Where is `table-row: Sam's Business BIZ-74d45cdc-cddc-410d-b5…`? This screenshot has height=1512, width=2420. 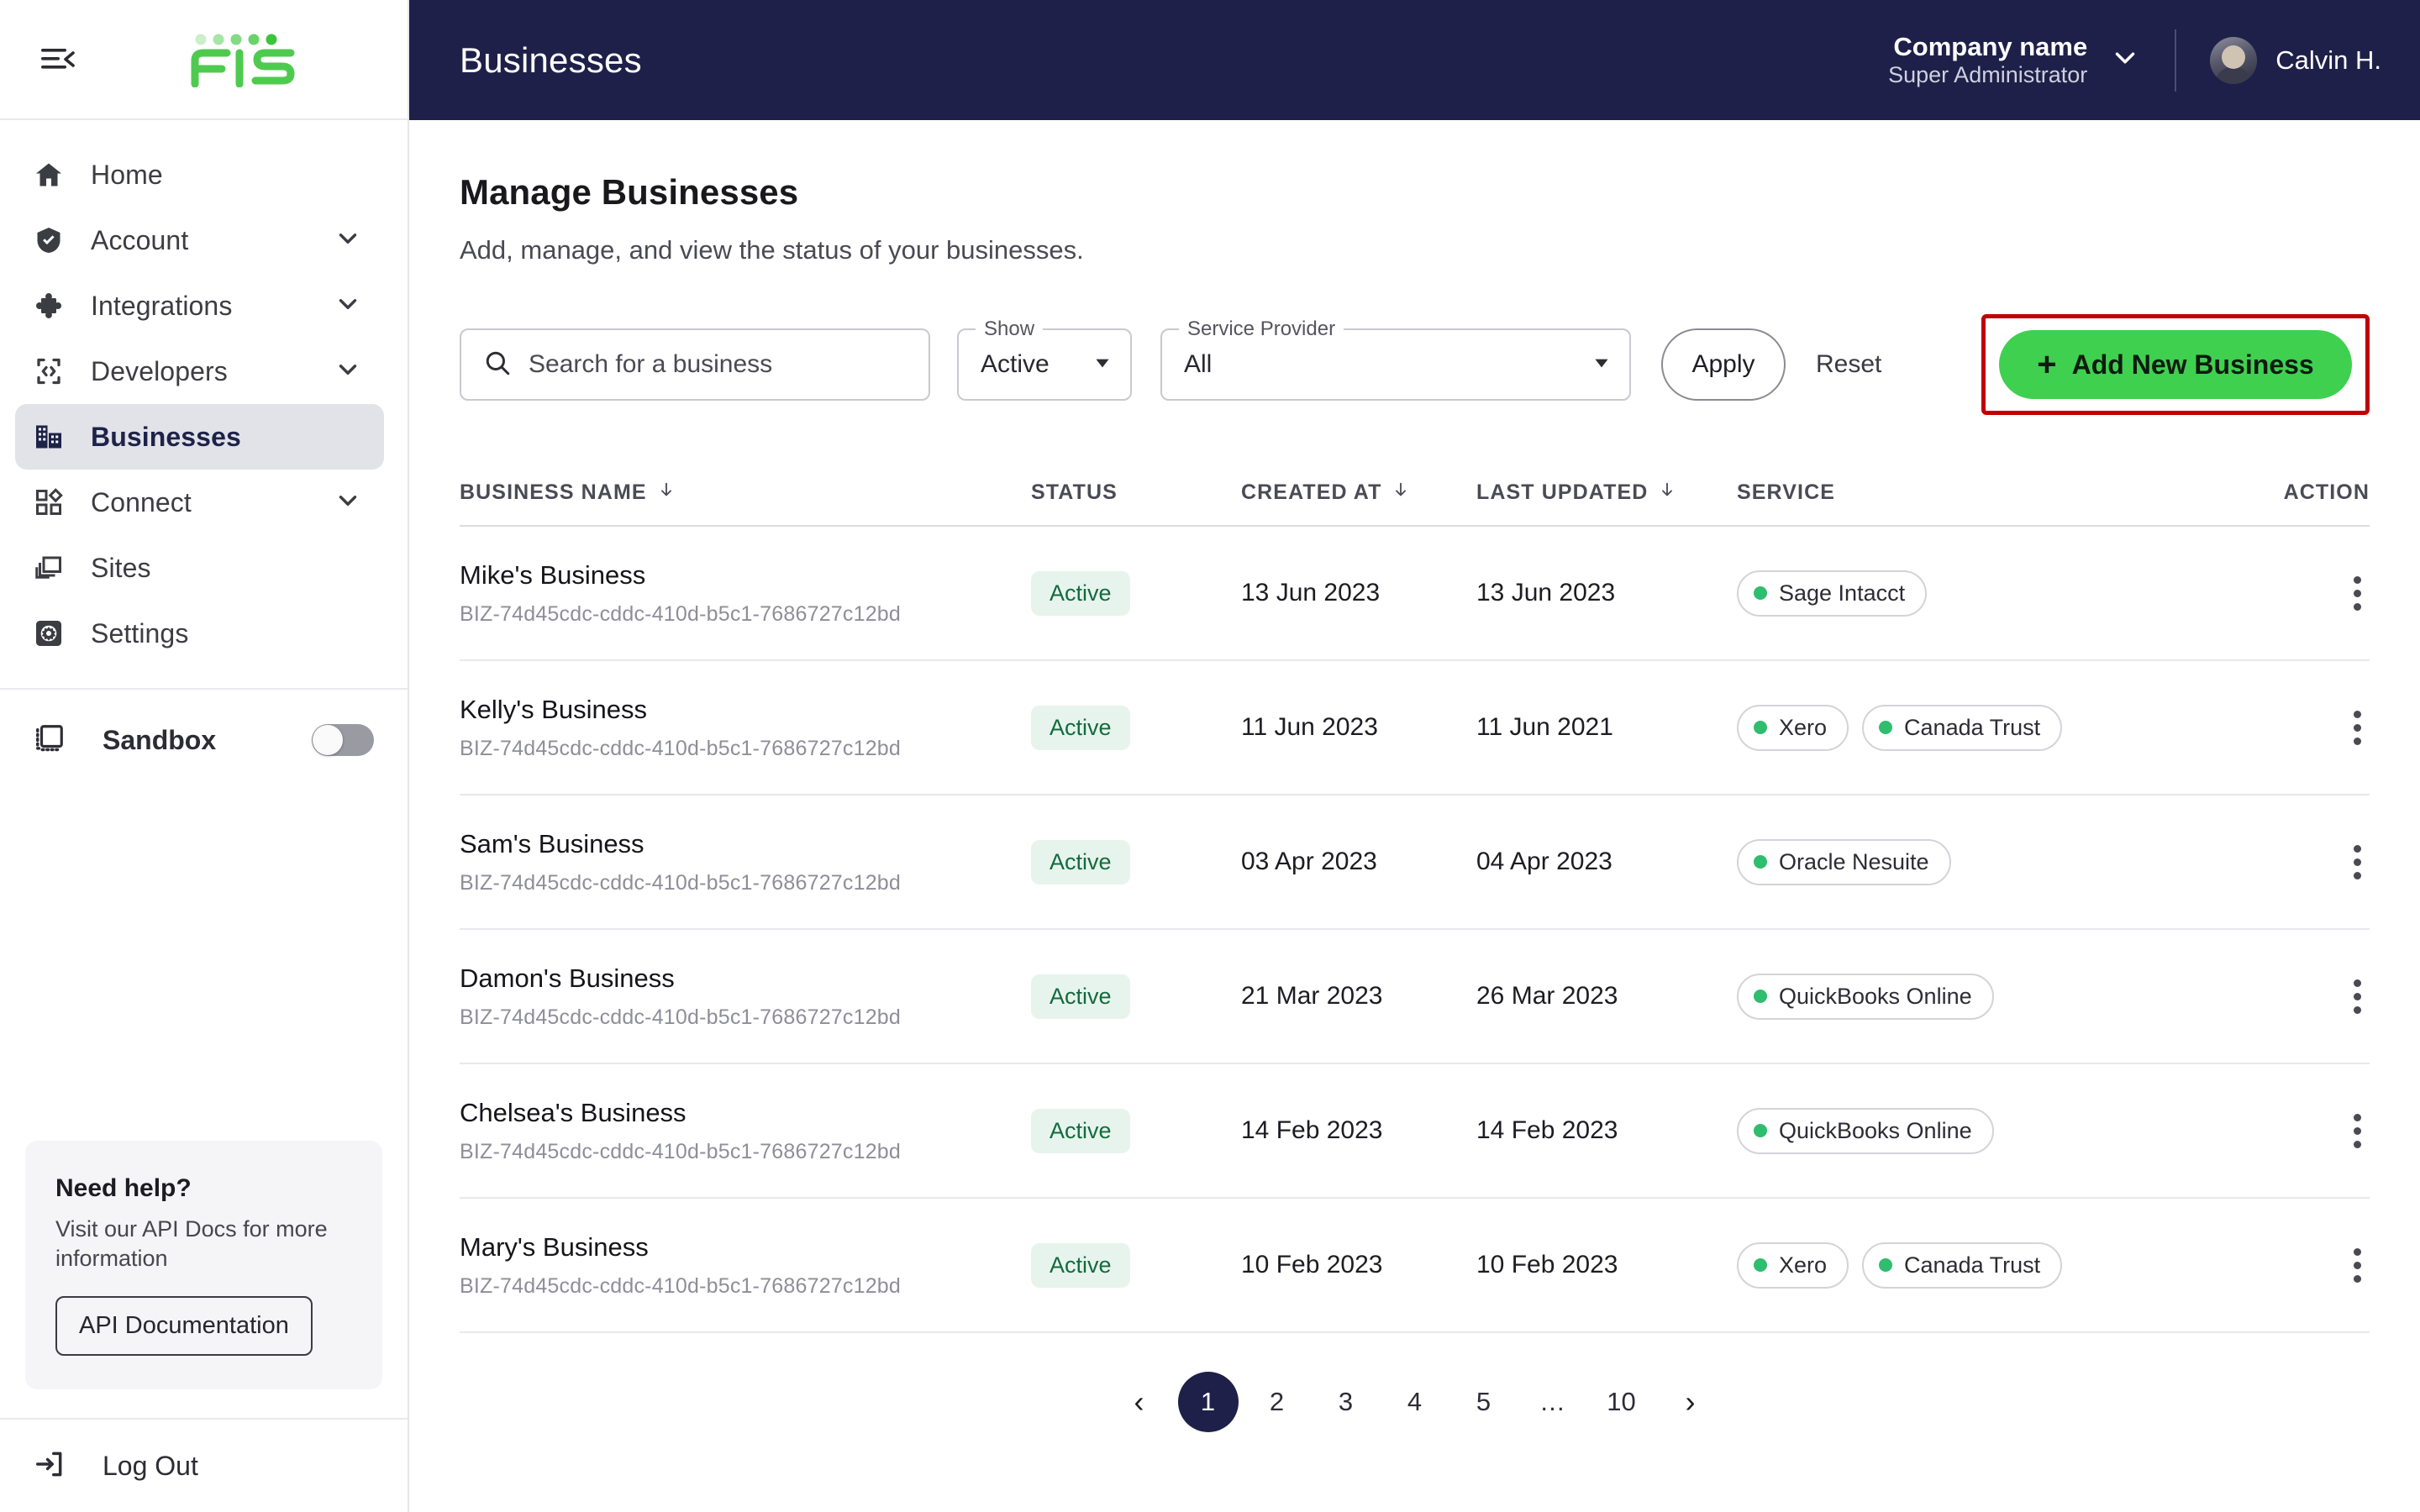
table-row: Sam's Business BIZ-74d45cdc-cddc-410d-b5… is located at coordinates (1415, 862).